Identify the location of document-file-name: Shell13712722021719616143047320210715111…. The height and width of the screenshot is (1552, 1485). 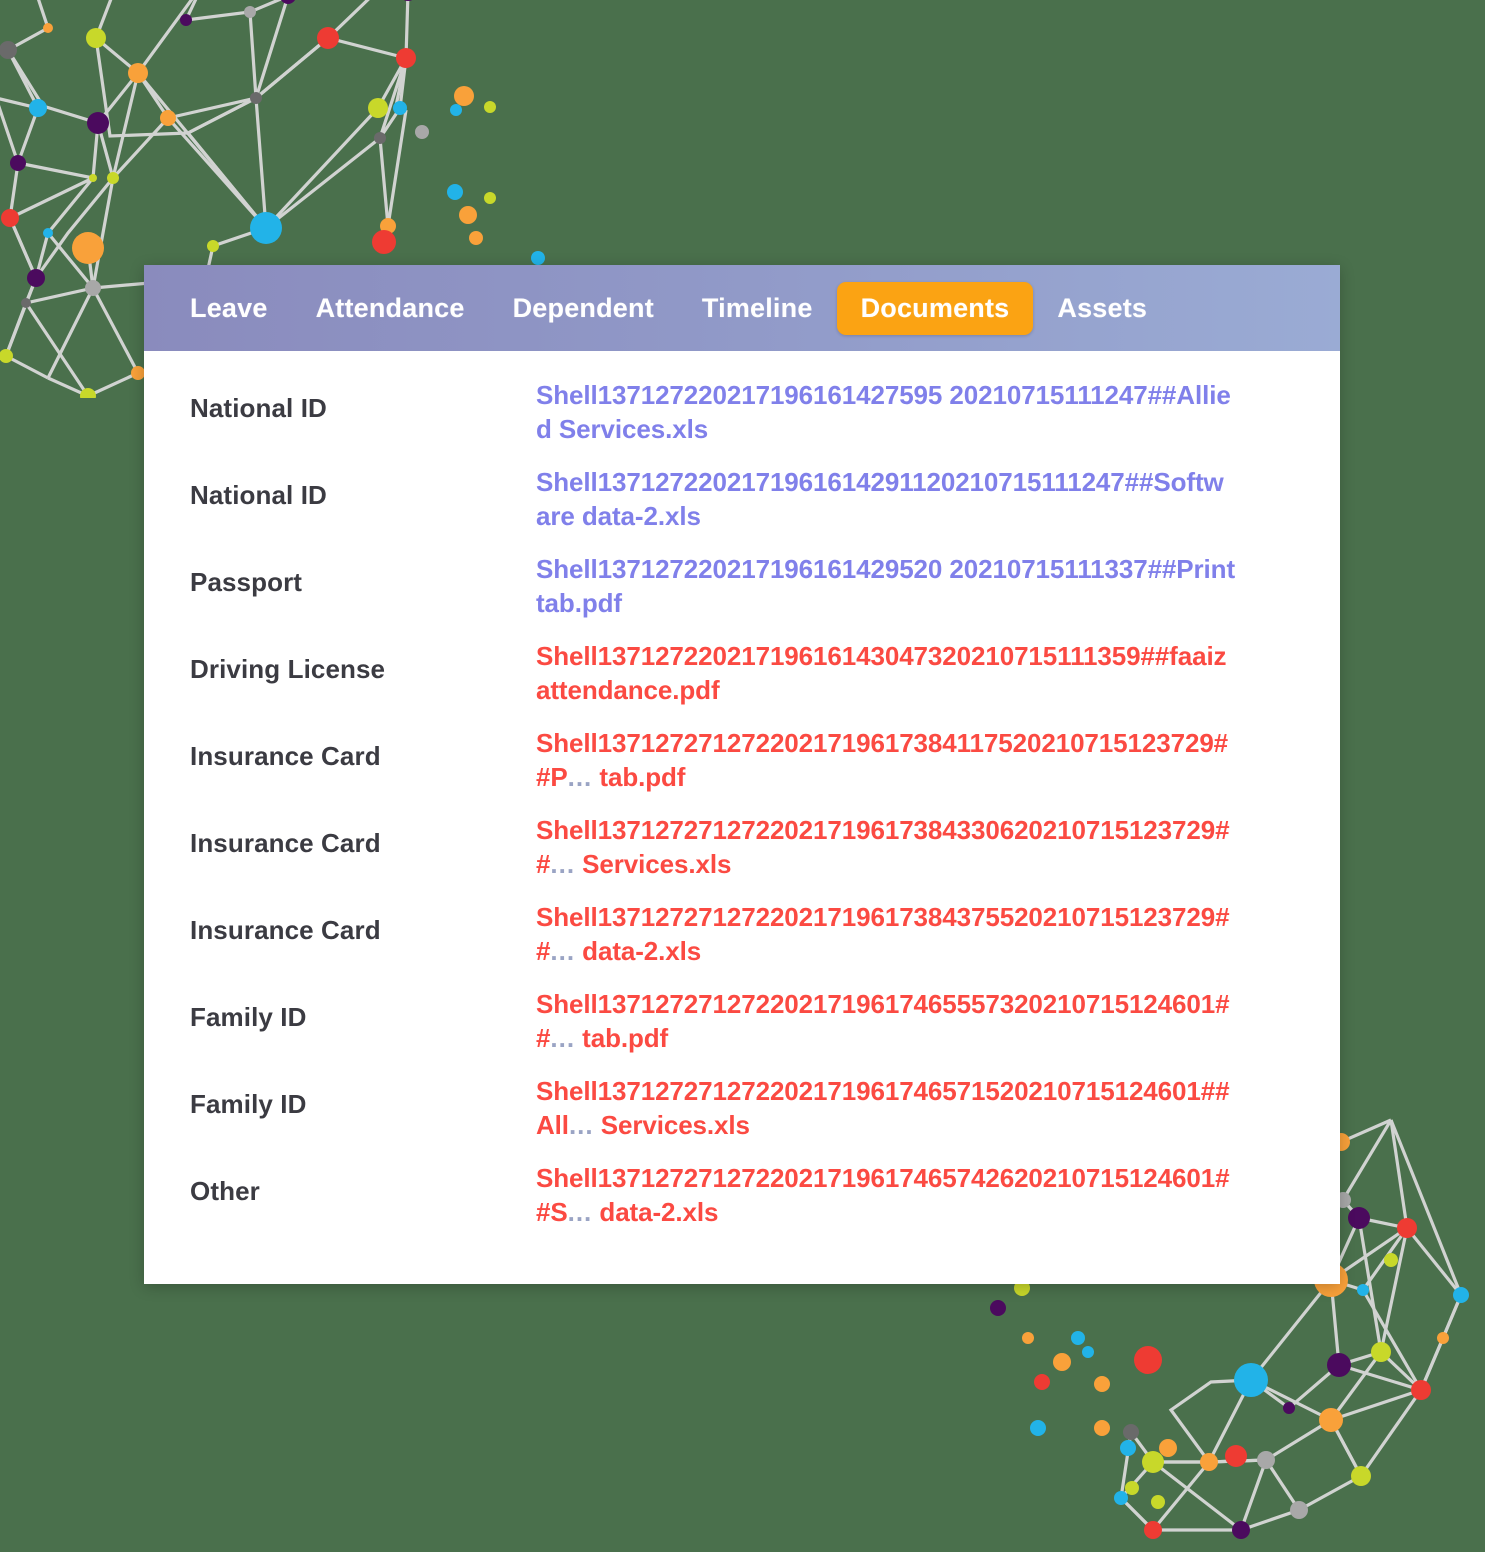
(881, 673).